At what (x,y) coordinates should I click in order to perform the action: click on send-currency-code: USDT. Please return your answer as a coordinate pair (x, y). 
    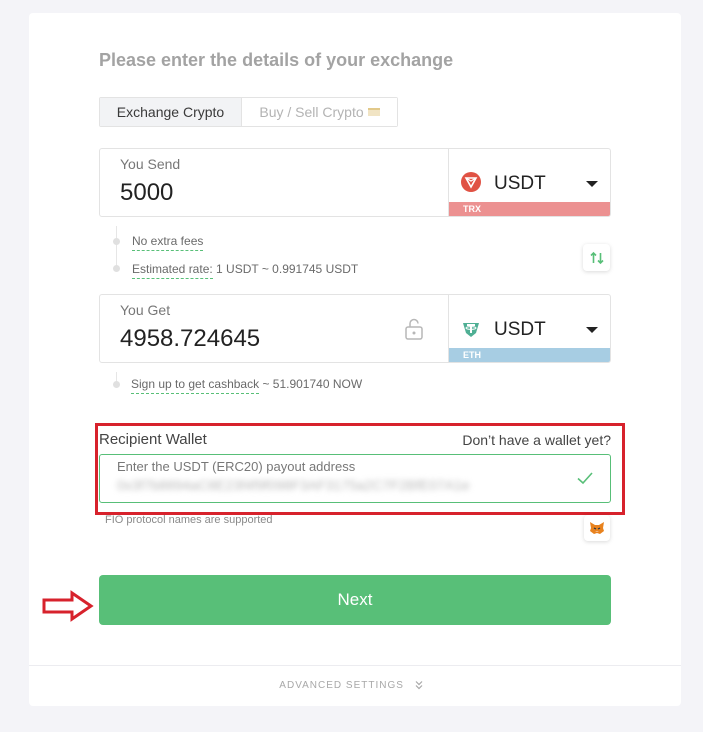
    Looking at the image, I should click on (520, 183).